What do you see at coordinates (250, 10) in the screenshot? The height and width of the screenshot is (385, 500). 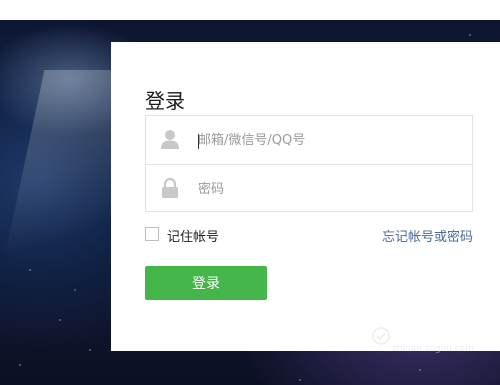 I see `top-strip` at bounding box center [250, 10].